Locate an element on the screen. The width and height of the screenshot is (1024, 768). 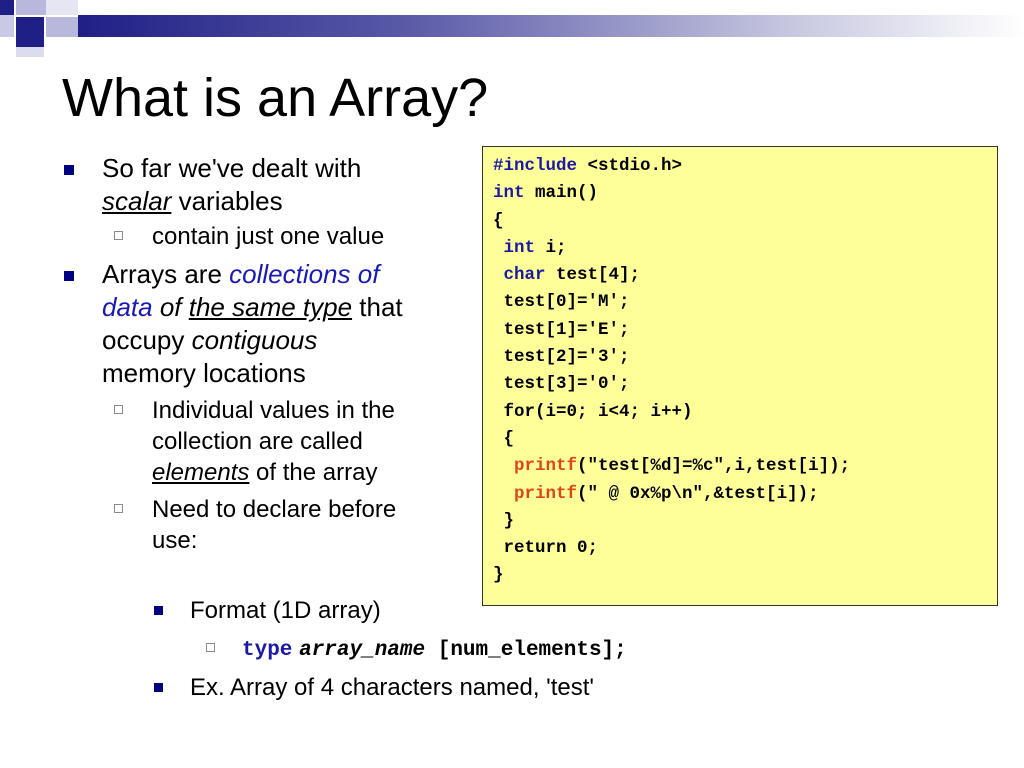
code-line: int main() is located at coordinates (546, 193).